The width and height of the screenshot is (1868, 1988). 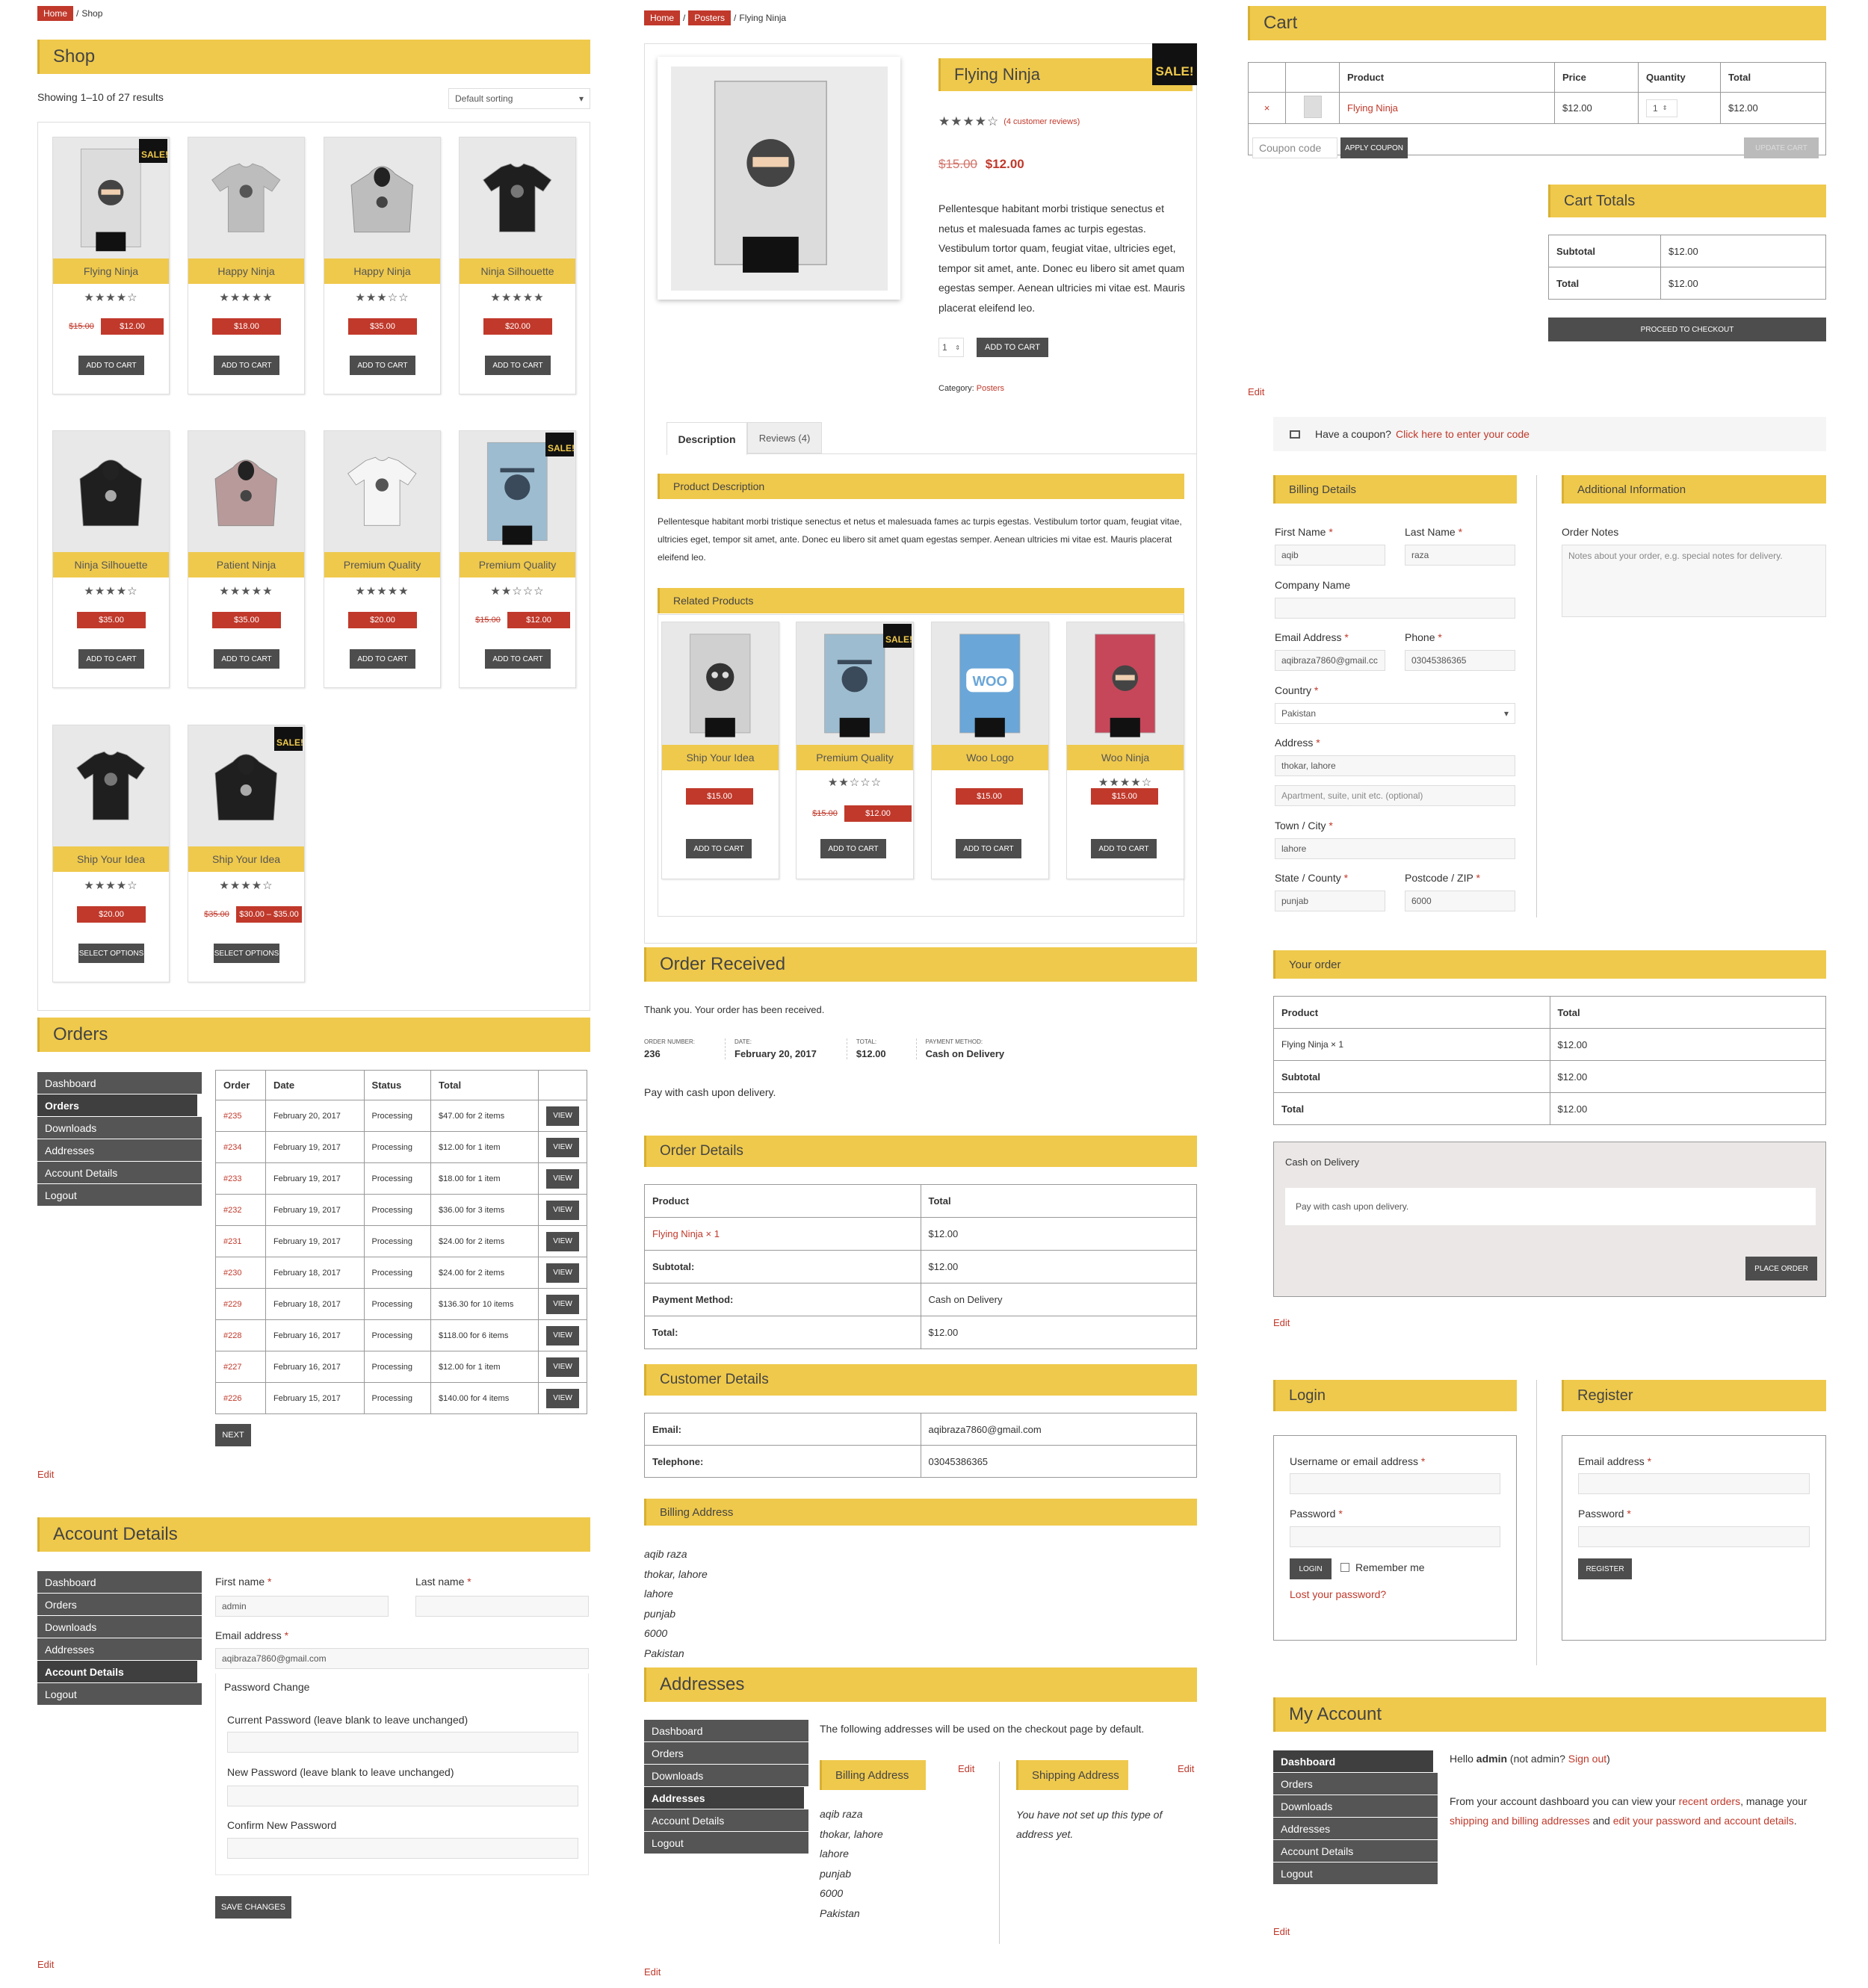 I want to click on product-name: Patient Ninja, so click(x=246, y=564).